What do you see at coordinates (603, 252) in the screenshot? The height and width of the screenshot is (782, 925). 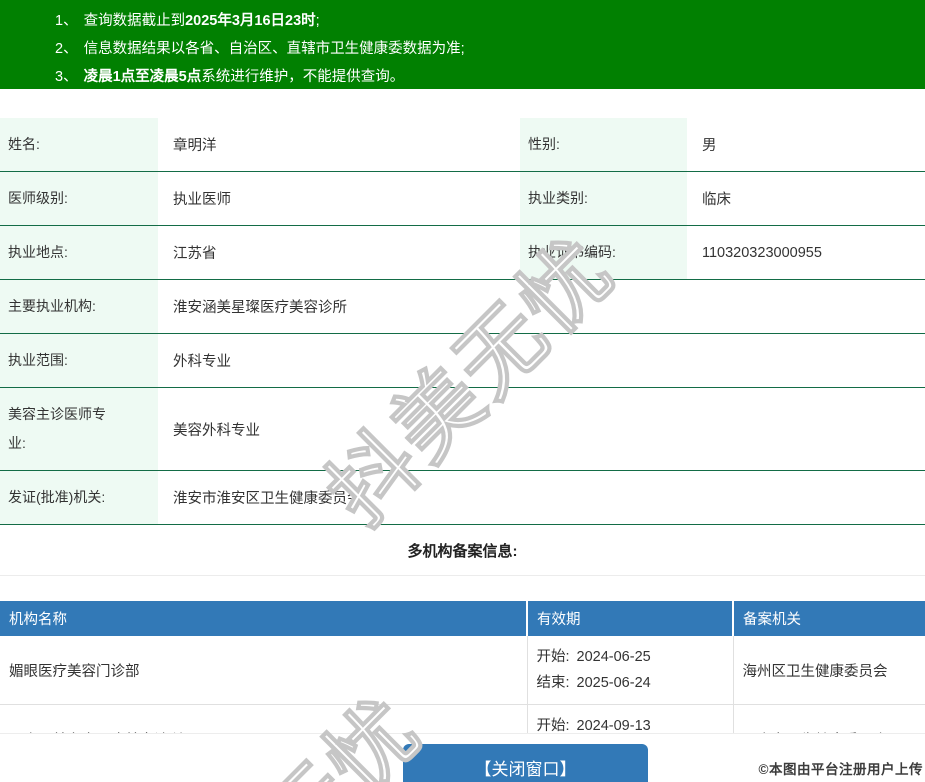 I see `field-label-certificate-number: 执业证书编码:` at bounding box center [603, 252].